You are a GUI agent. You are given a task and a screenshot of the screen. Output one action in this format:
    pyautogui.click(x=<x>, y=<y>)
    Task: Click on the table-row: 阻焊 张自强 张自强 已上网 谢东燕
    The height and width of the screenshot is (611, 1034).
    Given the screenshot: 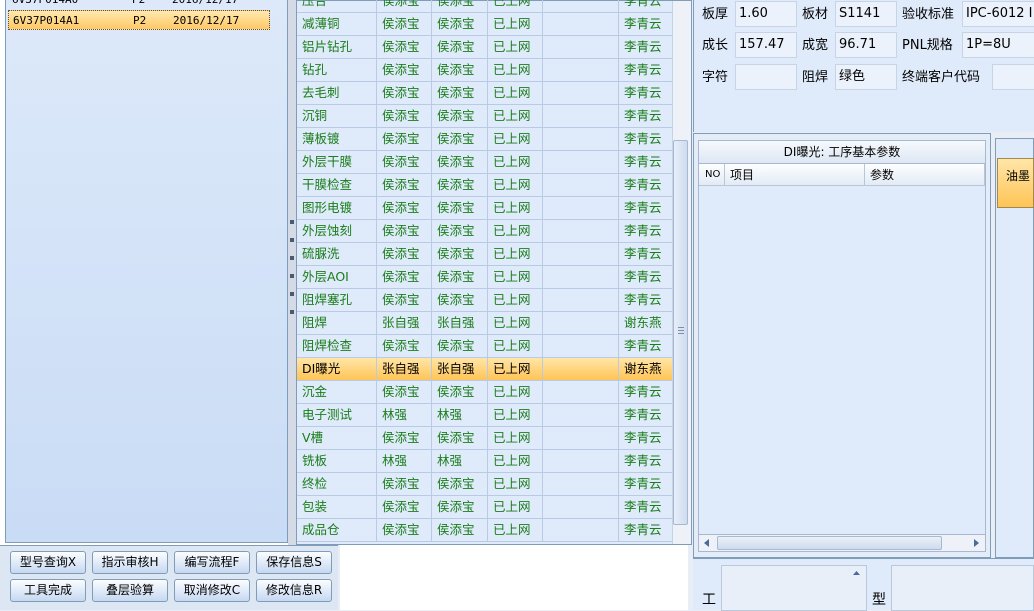 What is the action you would take?
    pyautogui.click(x=484, y=323)
    